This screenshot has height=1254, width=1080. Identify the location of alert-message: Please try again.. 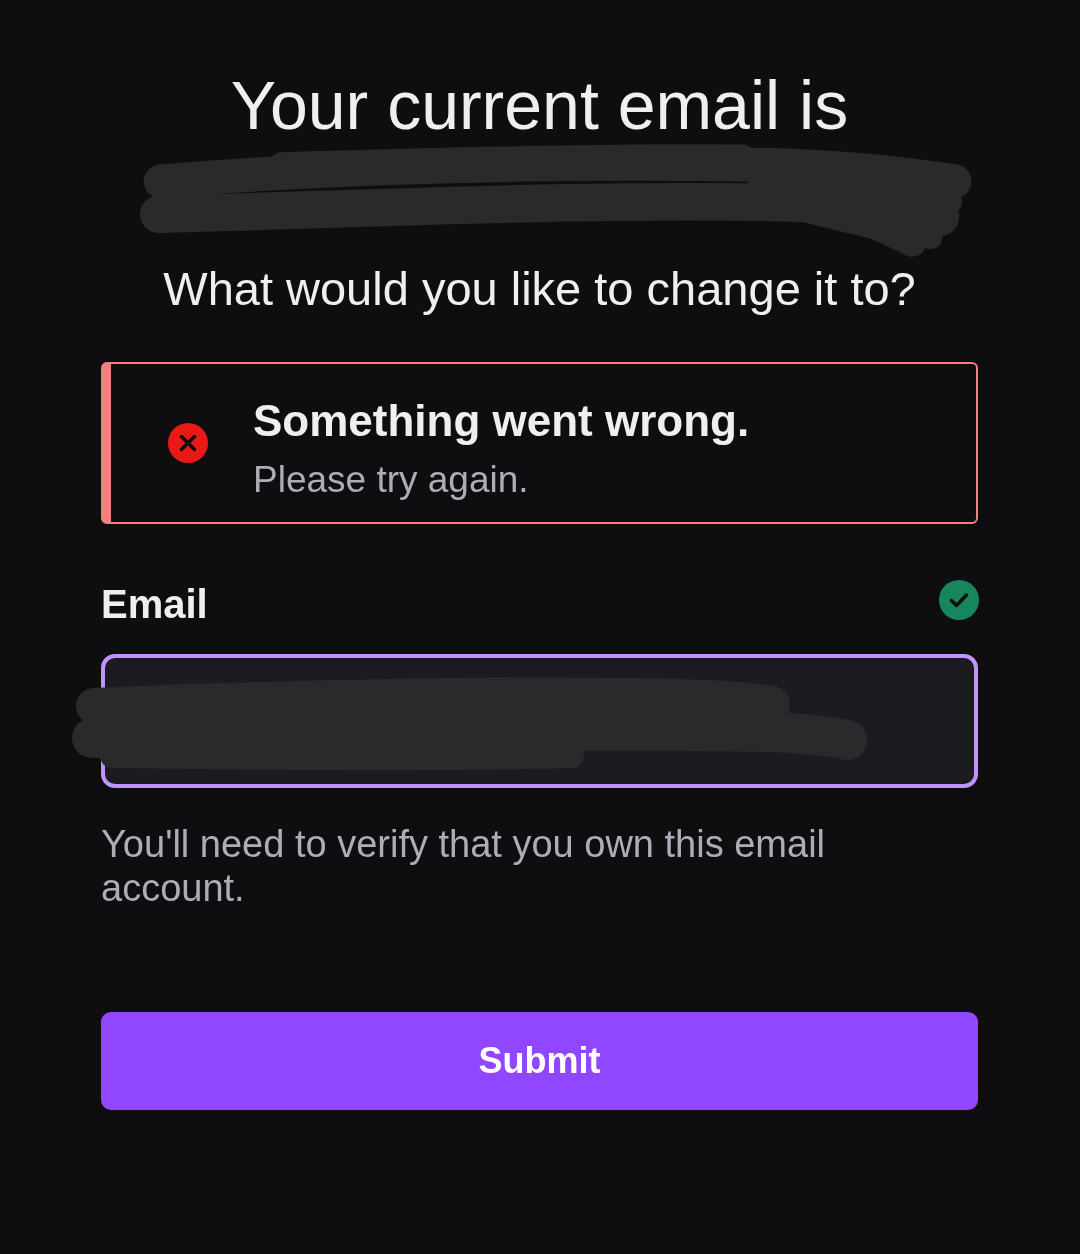
(391, 480).